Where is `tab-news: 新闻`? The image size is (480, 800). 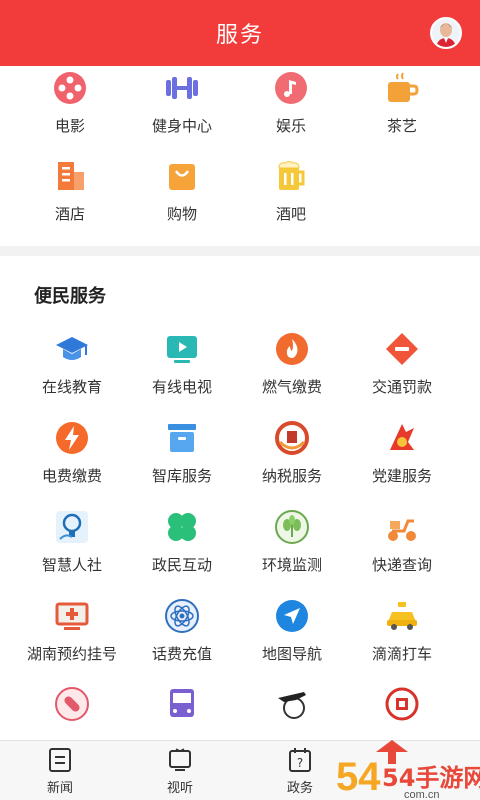
tab-news: 新闻 is located at coordinates (60, 773).